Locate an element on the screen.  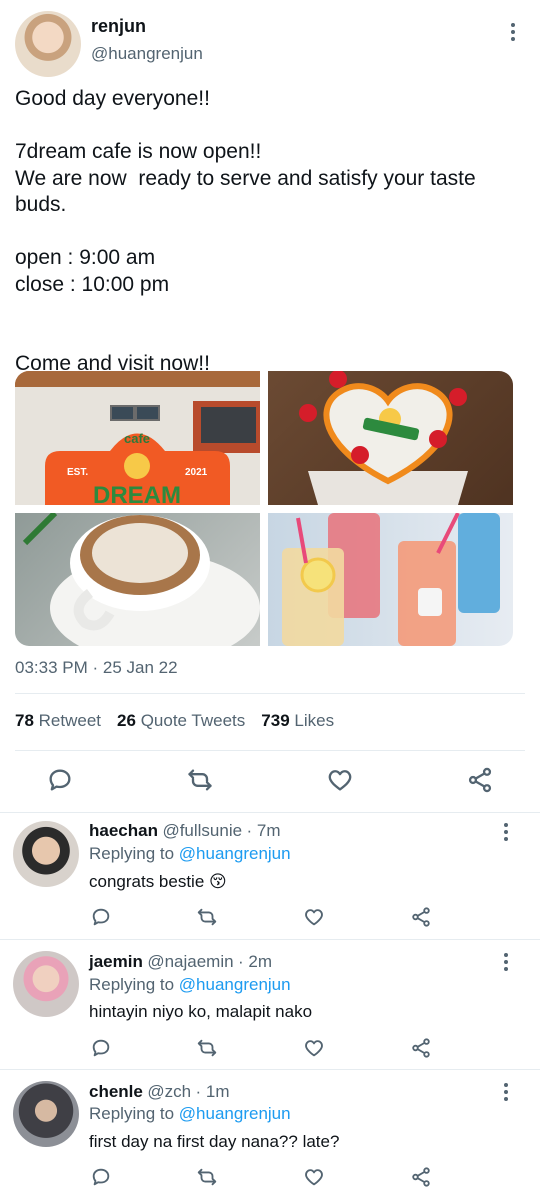
quote-stat: 26 Quote Tweets is located at coordinates (181, 721).